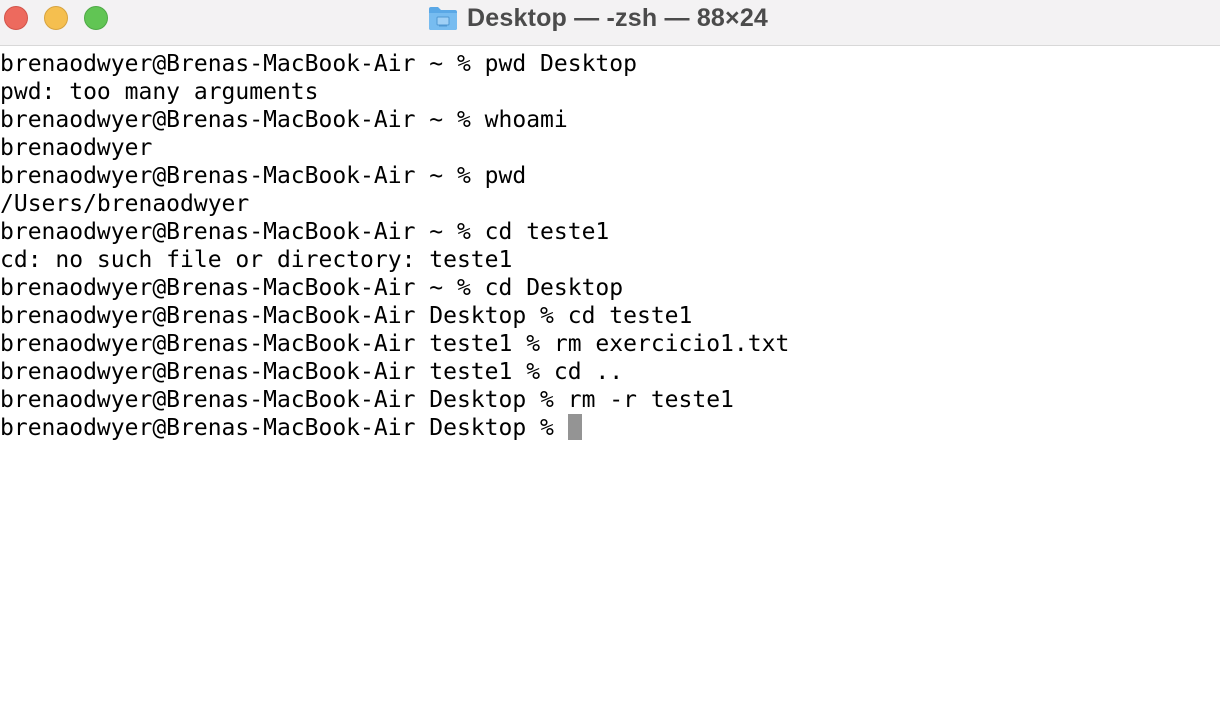 The height and width of the screenshot is (726, 1220). Describe the element at coordinates (618, 17) in the screenshot. I see `window-title: Desktop — -zsh — 88×24` at that location.